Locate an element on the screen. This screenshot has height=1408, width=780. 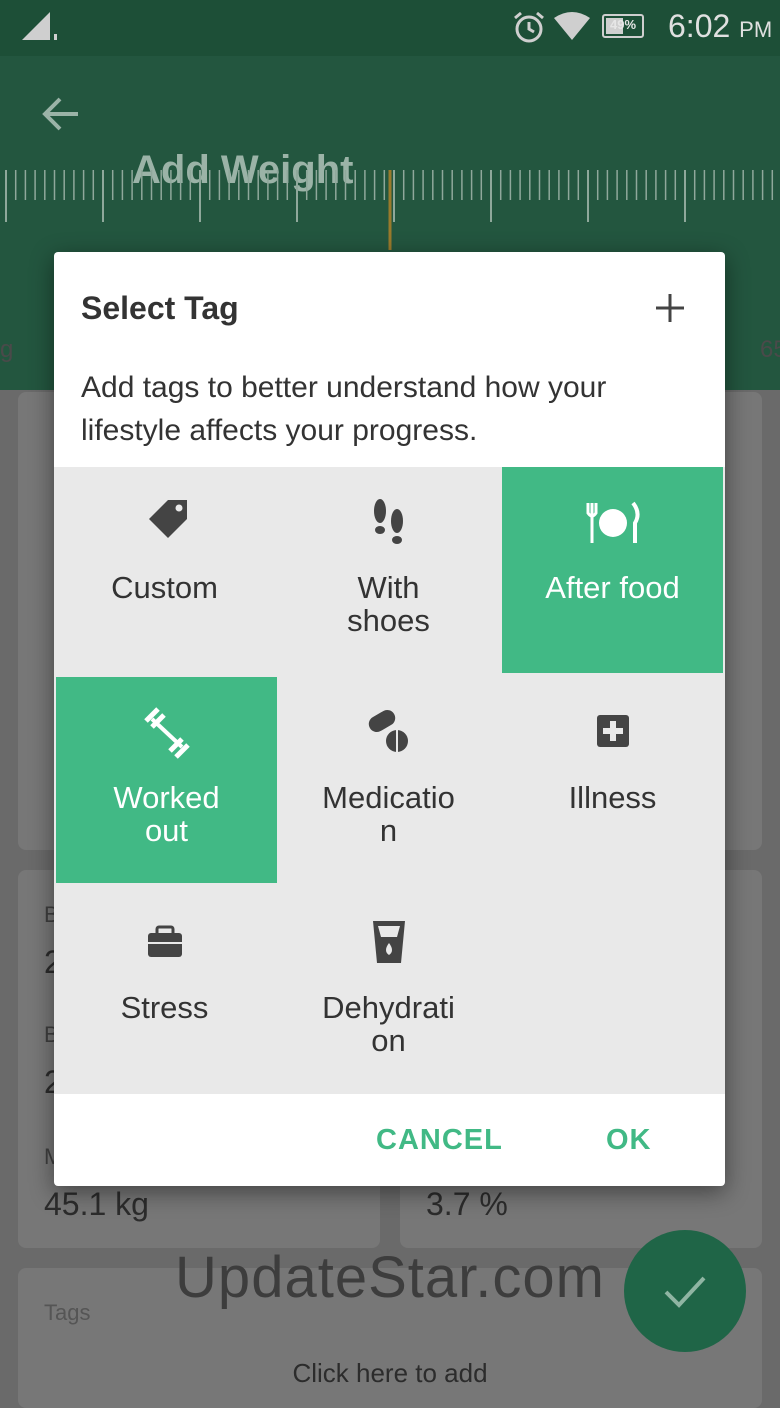
tag-with-shoes: With shoes is located at coordinates (388, 570).